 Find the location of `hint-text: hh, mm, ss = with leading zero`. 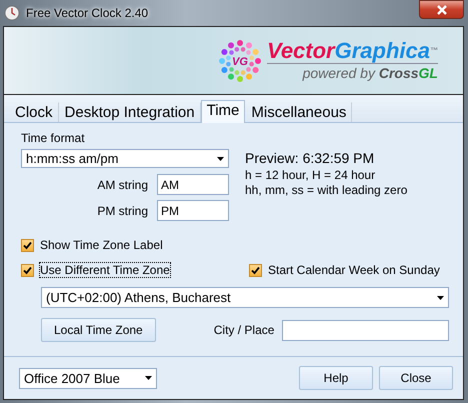

hint-text: hh, mm, ss = with leading zero is located at coordinates (326, 190).